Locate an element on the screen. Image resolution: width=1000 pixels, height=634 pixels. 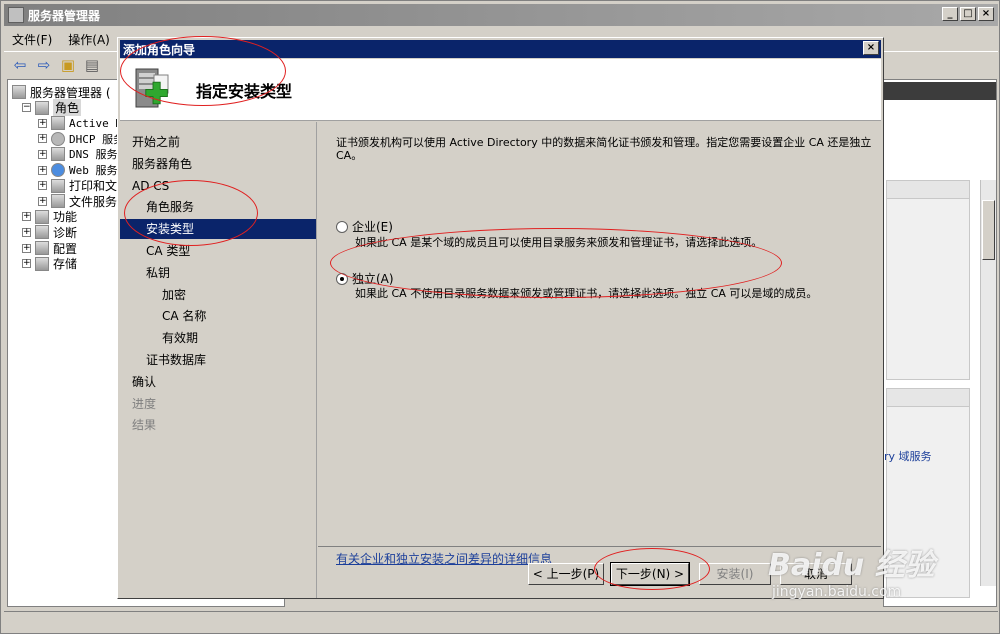
tree-item: − 角色 is located at coordinates (52, 108).